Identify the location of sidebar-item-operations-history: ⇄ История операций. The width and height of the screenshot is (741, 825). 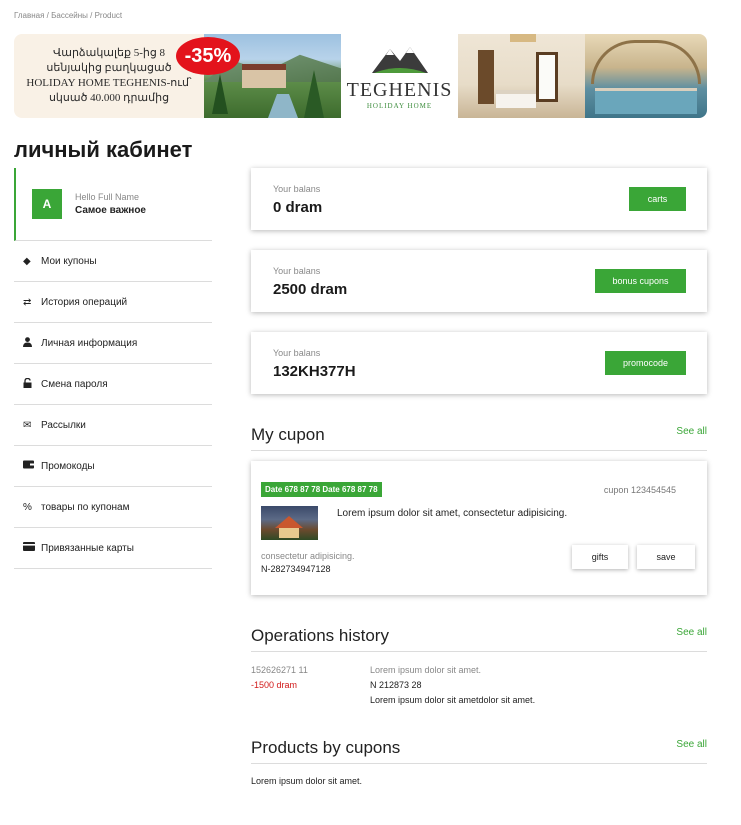
(113, 302).